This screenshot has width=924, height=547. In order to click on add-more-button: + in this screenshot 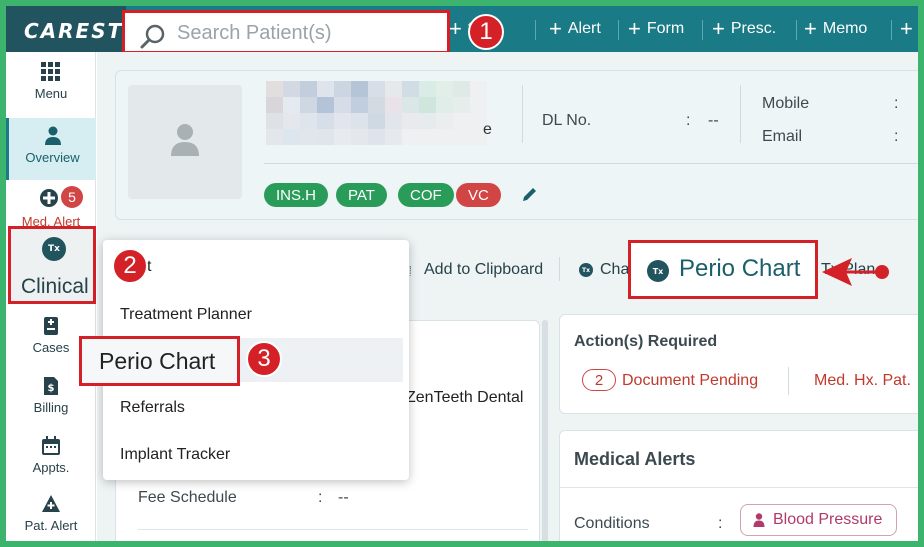, I will do `click(906, 29)`.